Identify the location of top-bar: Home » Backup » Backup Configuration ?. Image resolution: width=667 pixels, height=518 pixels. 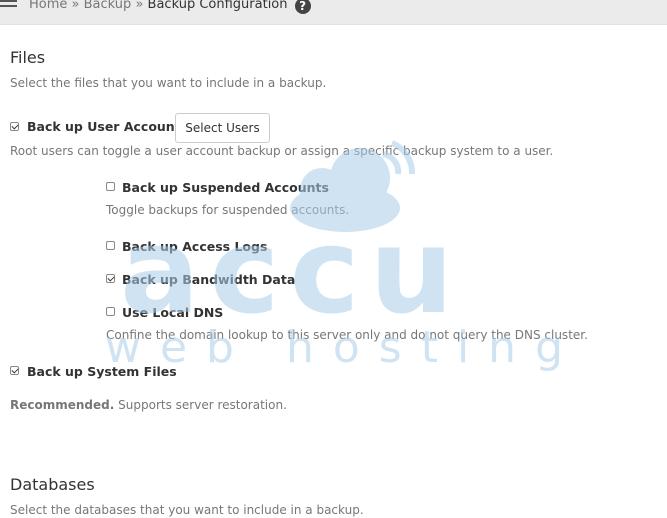
(333, 12).